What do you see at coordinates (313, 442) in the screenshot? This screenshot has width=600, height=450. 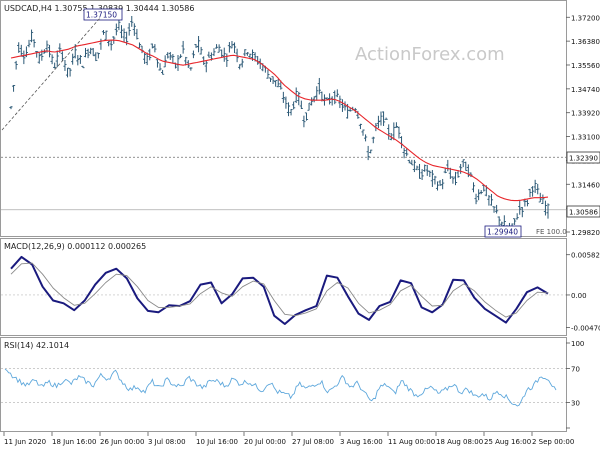 I see `x-tick-label: 27 Jul 08:00` at bounding box center [313, 442].